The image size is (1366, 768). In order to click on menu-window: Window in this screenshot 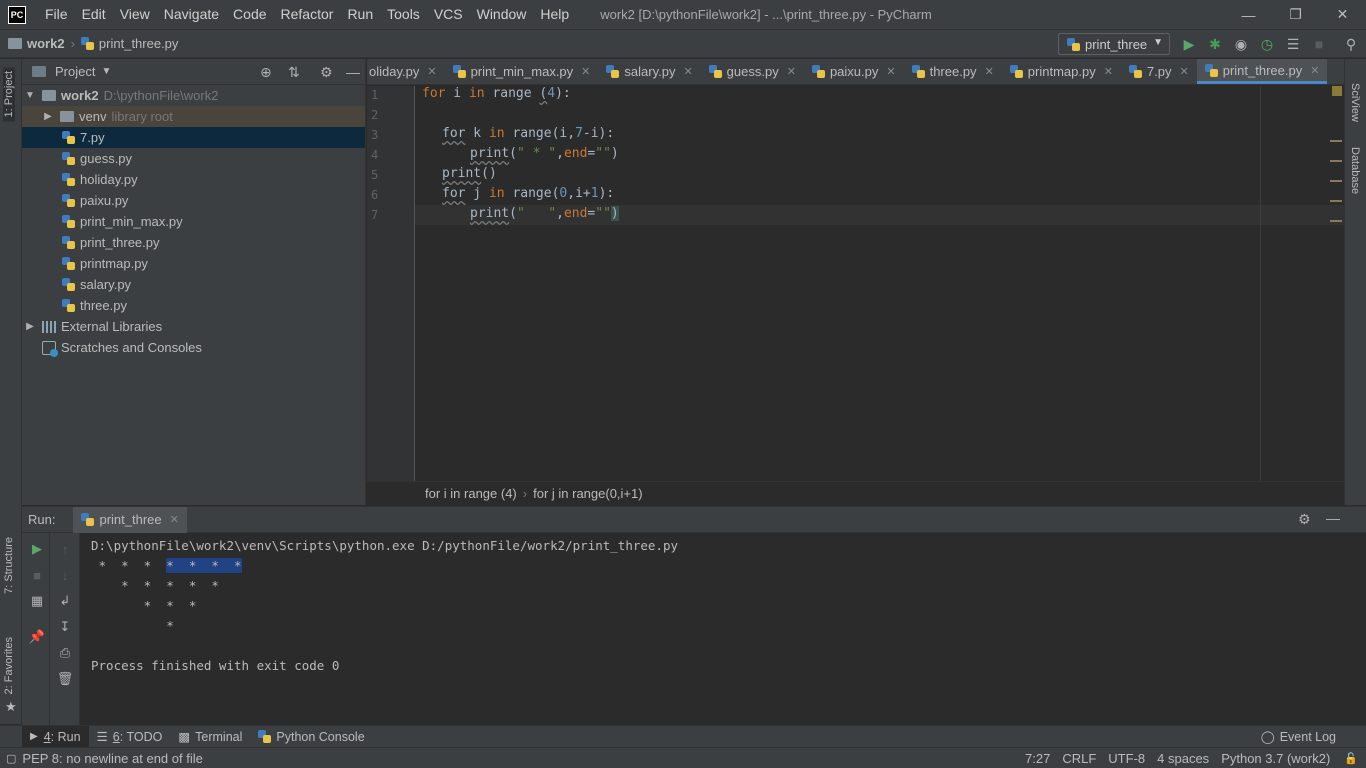, I will do `click(502, 14)`.